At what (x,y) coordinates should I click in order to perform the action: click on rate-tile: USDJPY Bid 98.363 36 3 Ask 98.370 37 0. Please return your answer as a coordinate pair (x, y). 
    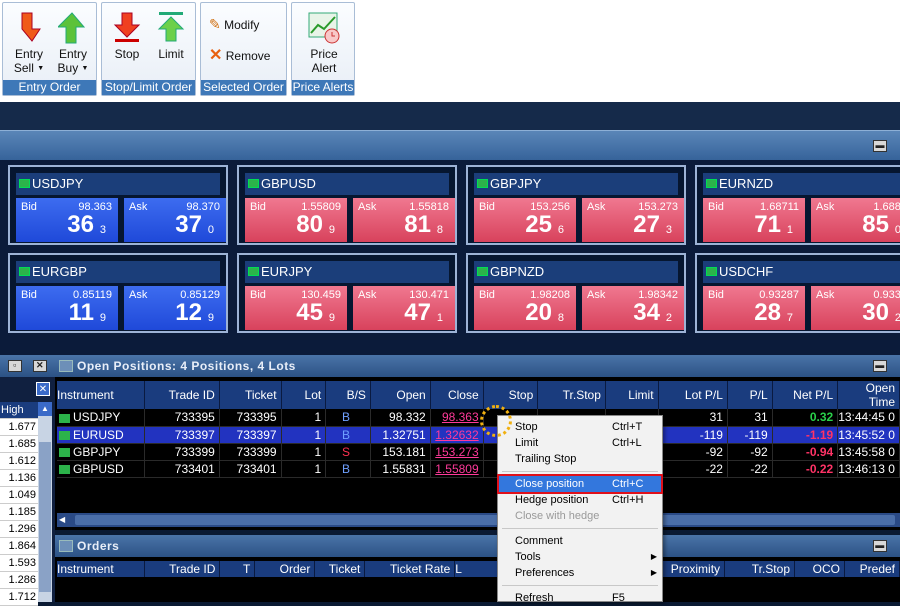
    Looking at the image, I should click on (118, 205).